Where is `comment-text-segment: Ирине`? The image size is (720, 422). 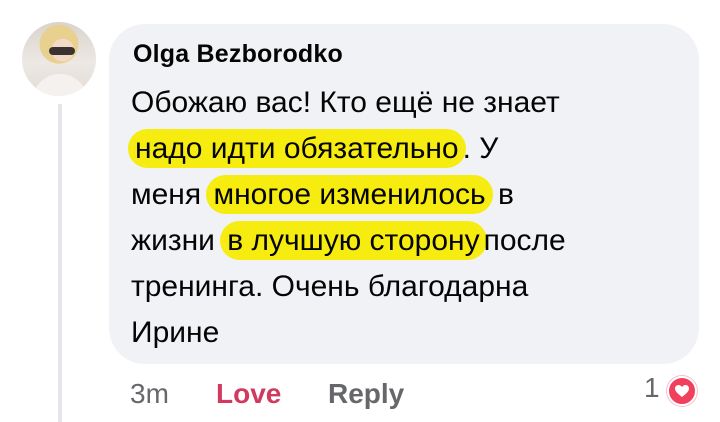
comment-text-segment: Ирине is located at coordinates (175, 332).